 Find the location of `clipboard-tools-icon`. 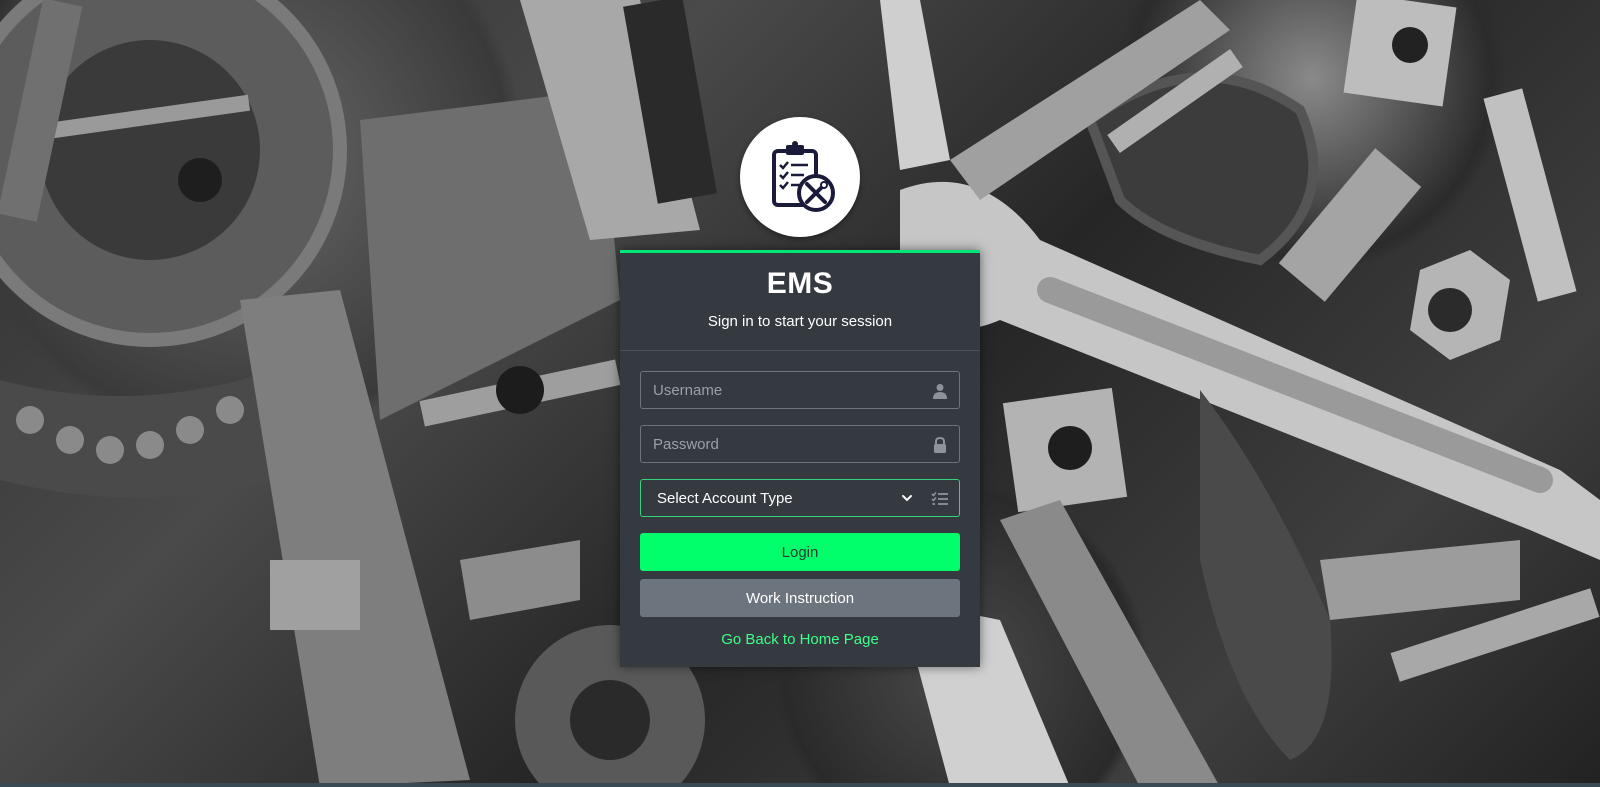

clipboard-tools-icon is located at coordinates (803, 176).